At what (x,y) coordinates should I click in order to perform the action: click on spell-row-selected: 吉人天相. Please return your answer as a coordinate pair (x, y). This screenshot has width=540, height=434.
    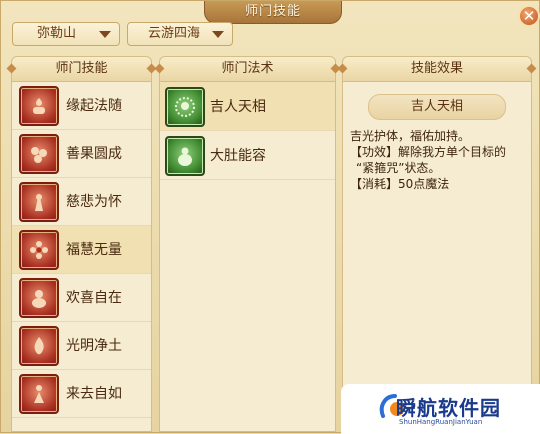
    Looking at the image, I should click on (247, 106).